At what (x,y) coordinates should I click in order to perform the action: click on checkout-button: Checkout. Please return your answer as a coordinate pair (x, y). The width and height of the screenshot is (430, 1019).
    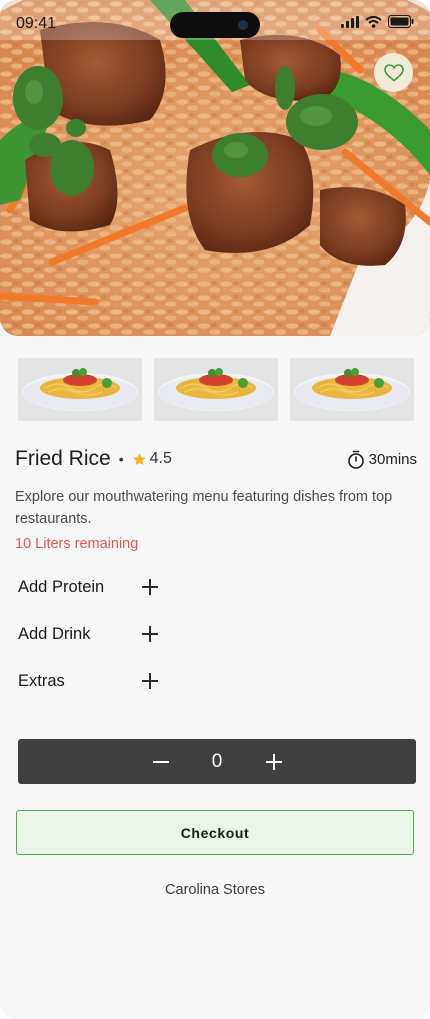
    Looking at the image, I should click on (215, 832).